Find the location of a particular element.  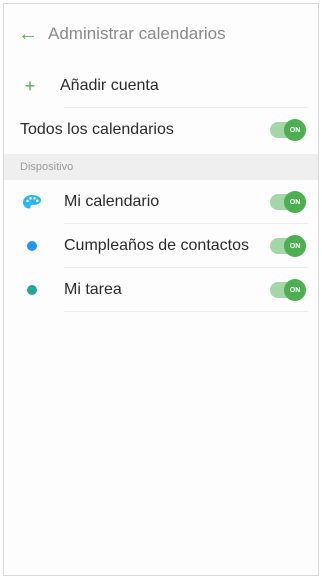

plus-icon: + is located at coordinates (30, 86).